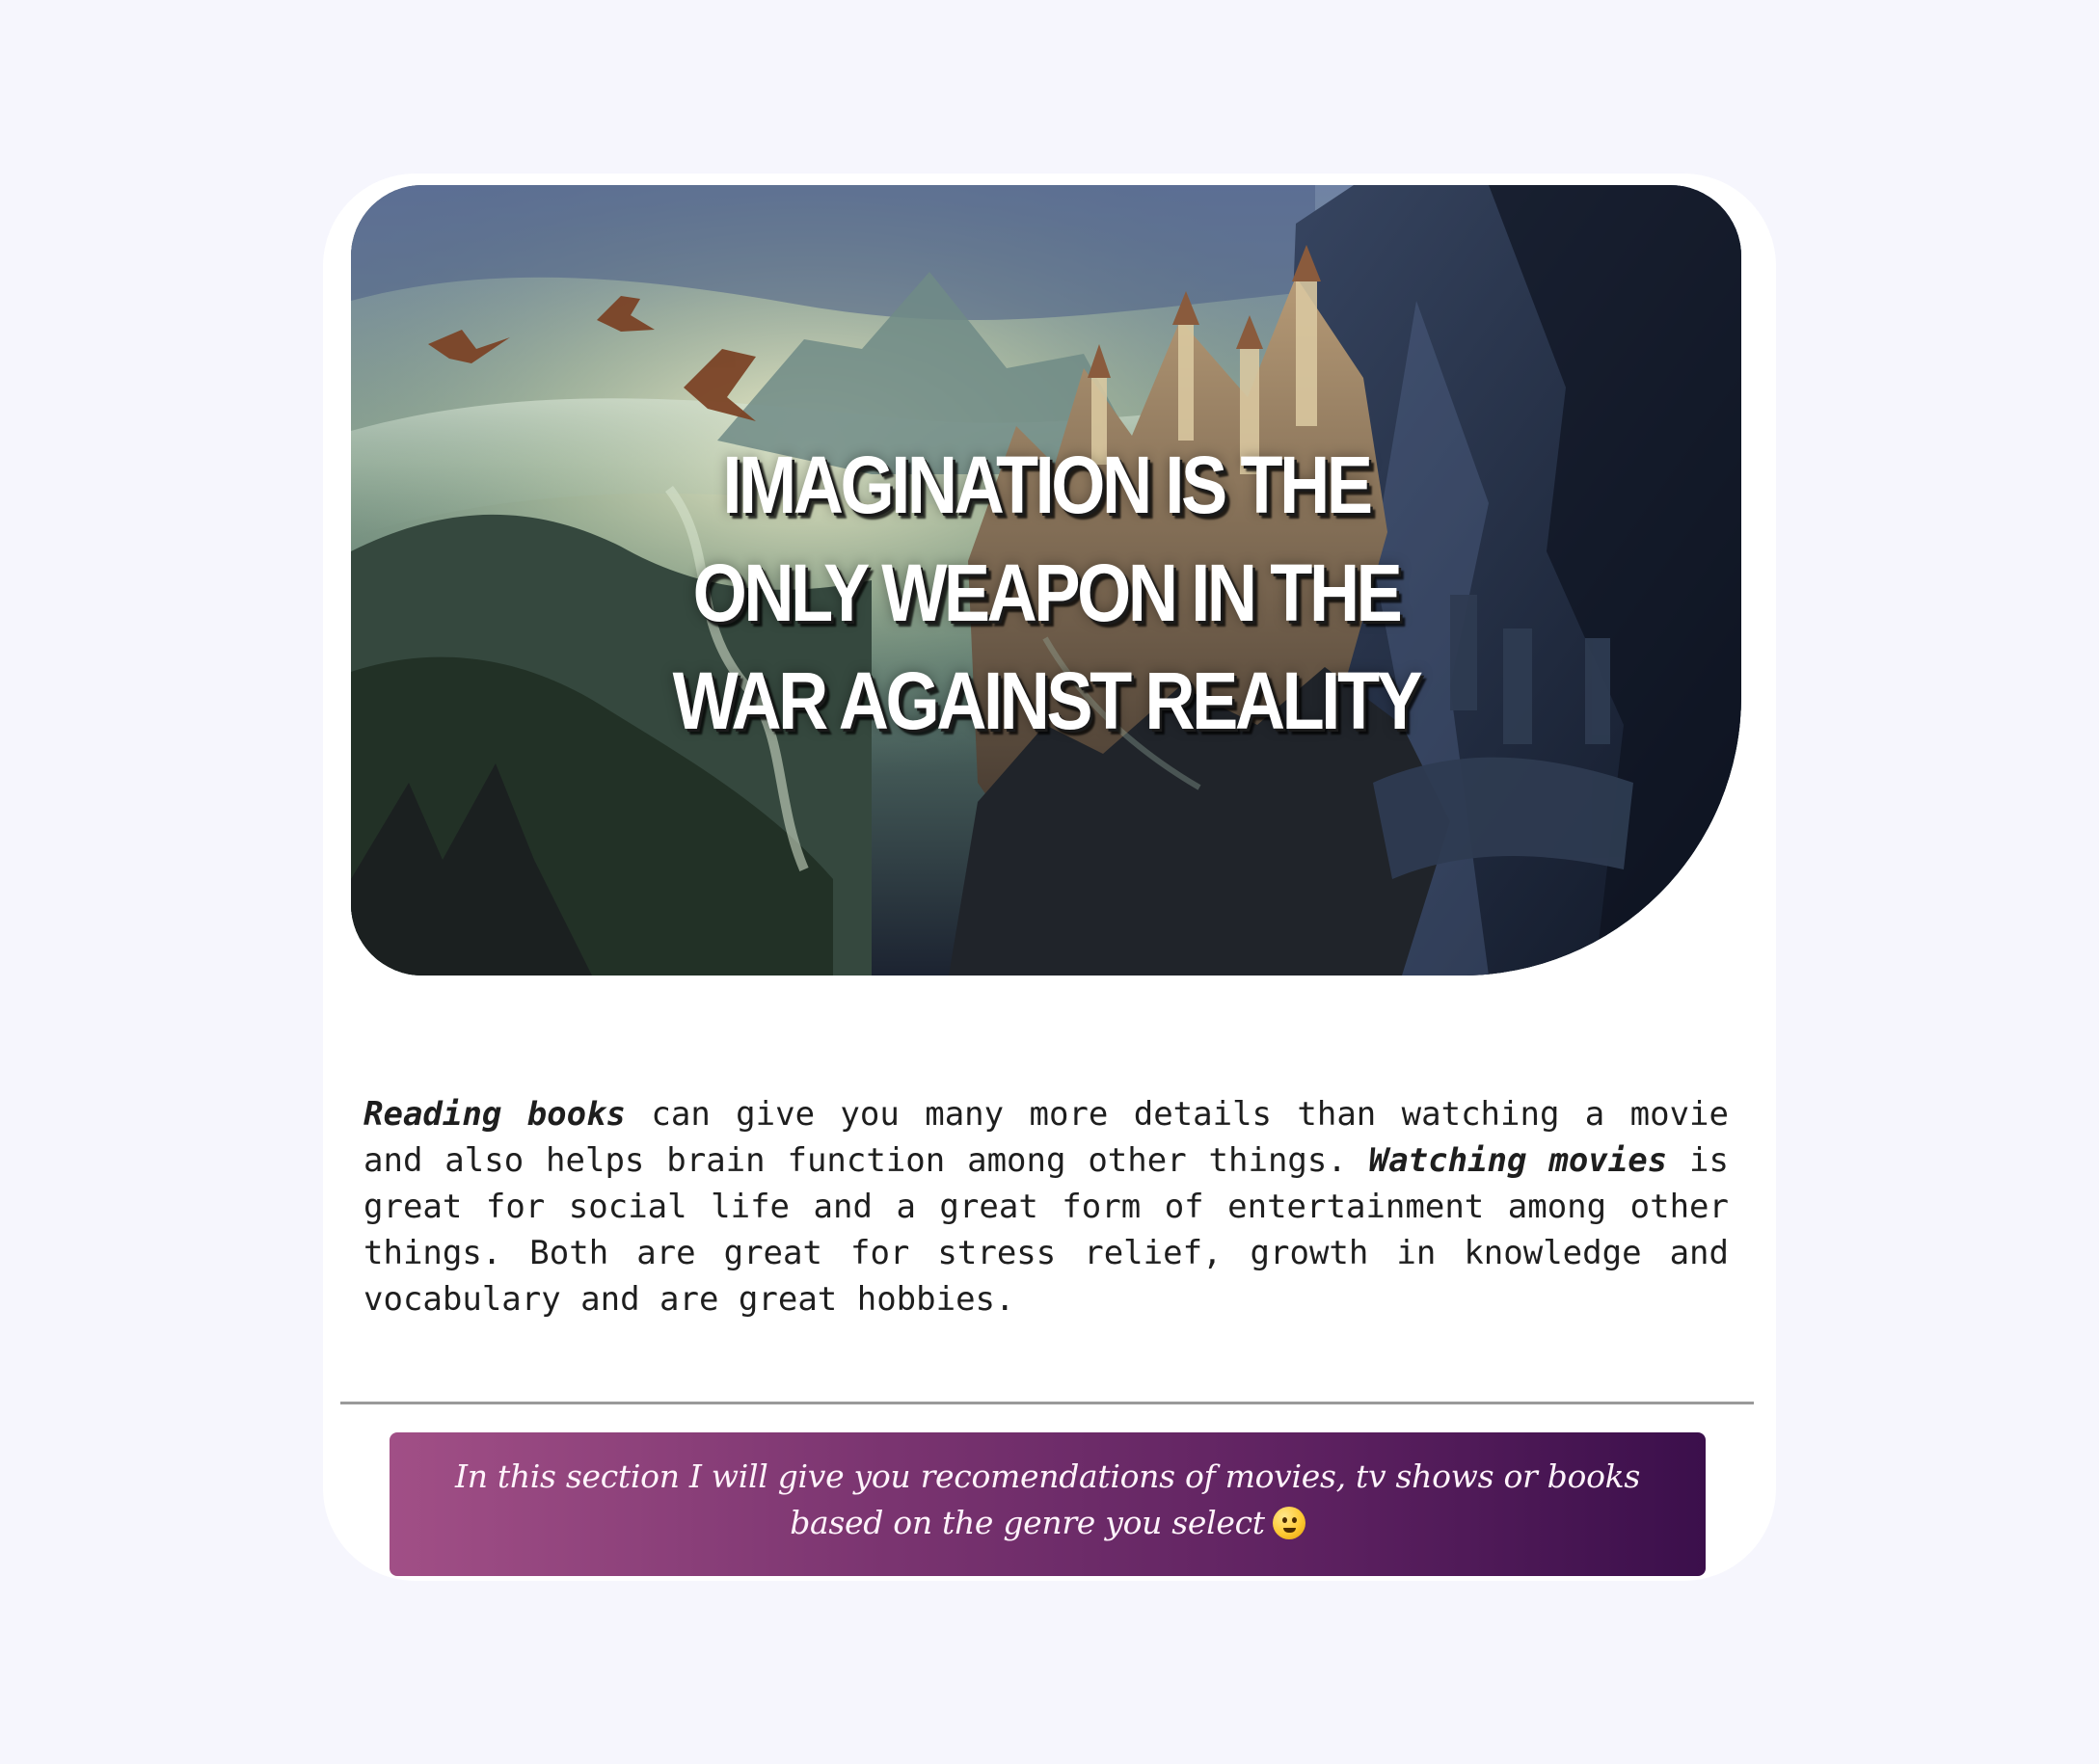 The height and width of the screenshot is (1764, 2099). What do you see at coordinates (1289, 1523) in the screenshot?
I see `smiling-face-emoji-icon` at bounding box center [1289, 1523].